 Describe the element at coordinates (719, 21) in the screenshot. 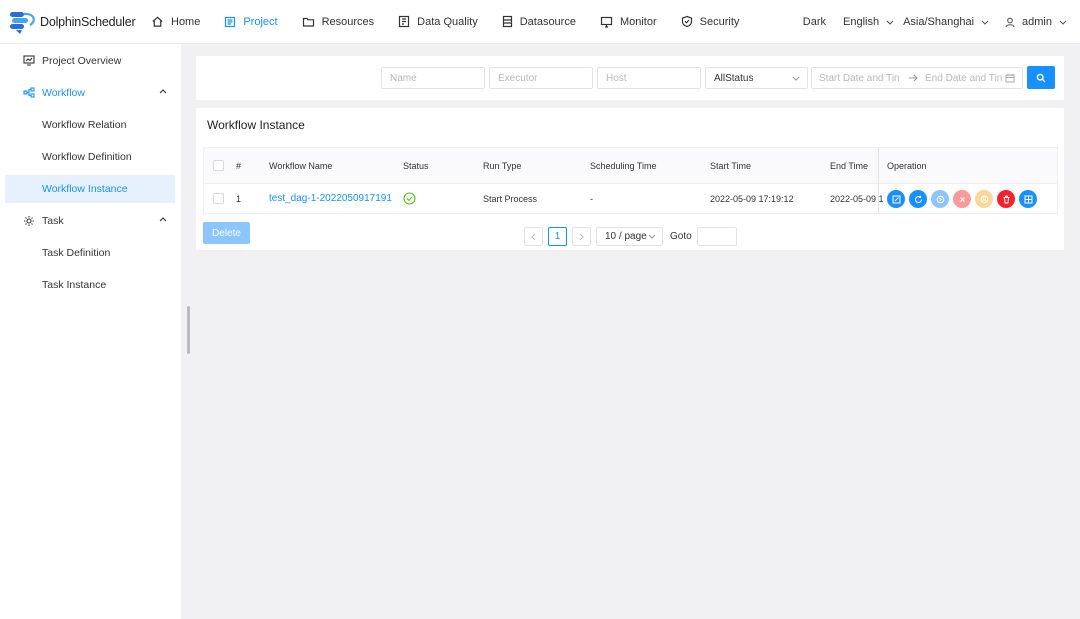

I see `nav-security-label: Security` at that location.